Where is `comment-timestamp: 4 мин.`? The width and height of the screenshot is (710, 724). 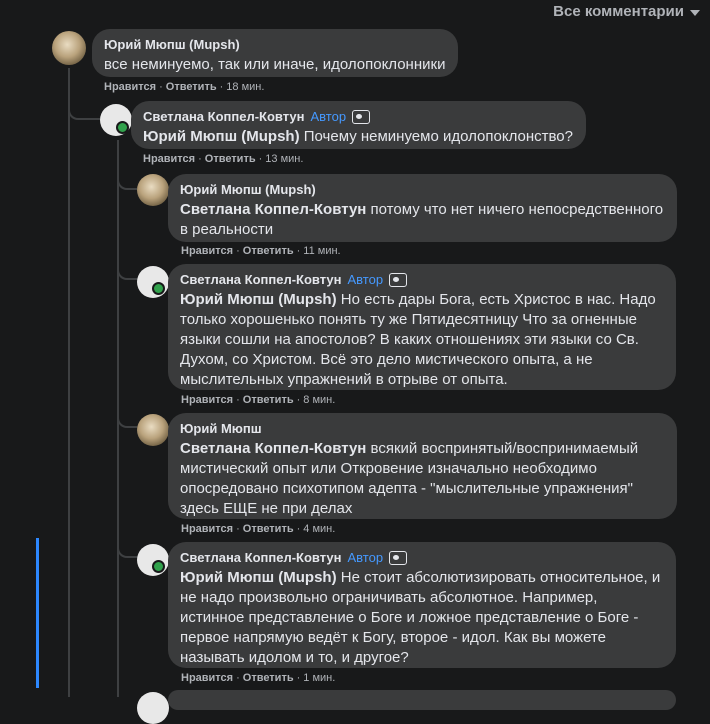
comment-timestamp: 4 мин. is located at coordinates (319, 529).